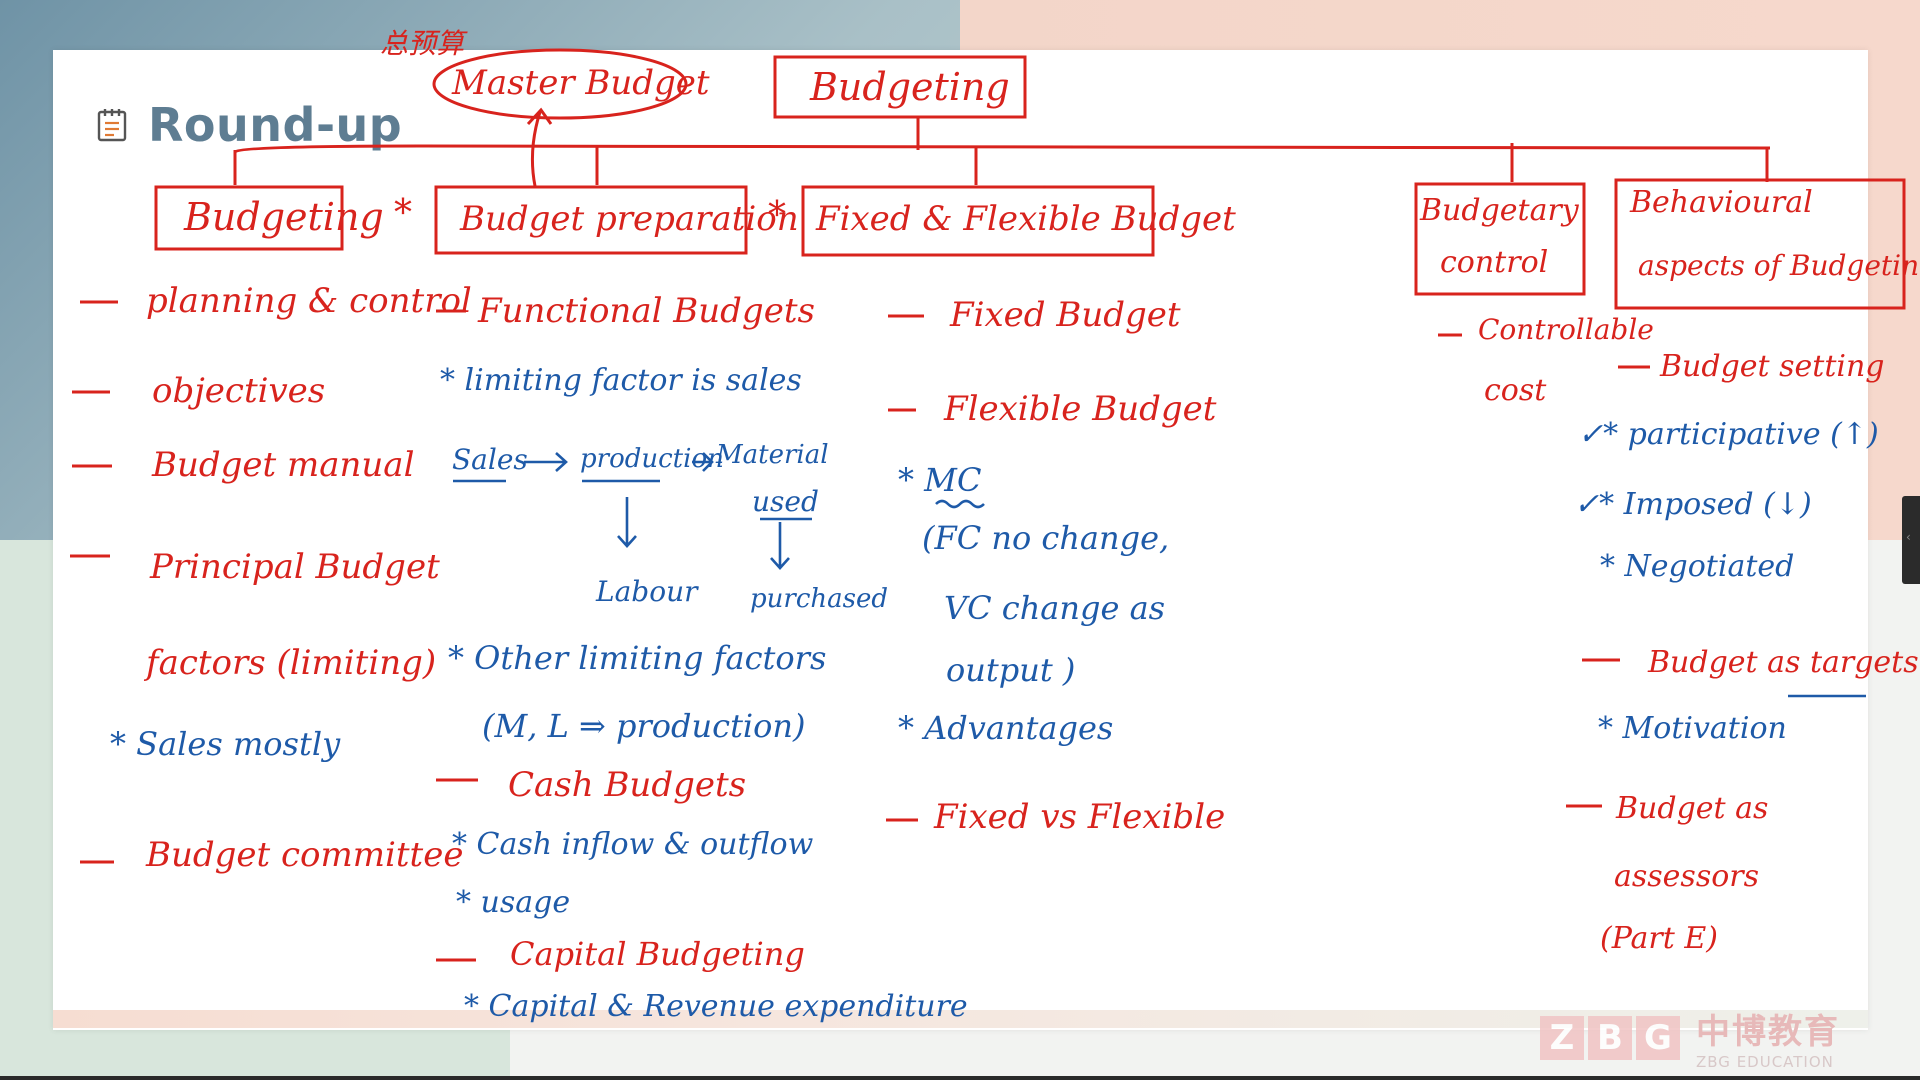 The height and width of the screenshot is (1080, 1920). What do you see at coordinates (940, 480) in the screenshot?
I see `col-fixed-flexible-note: * MC` at bounding box center [940, 480].